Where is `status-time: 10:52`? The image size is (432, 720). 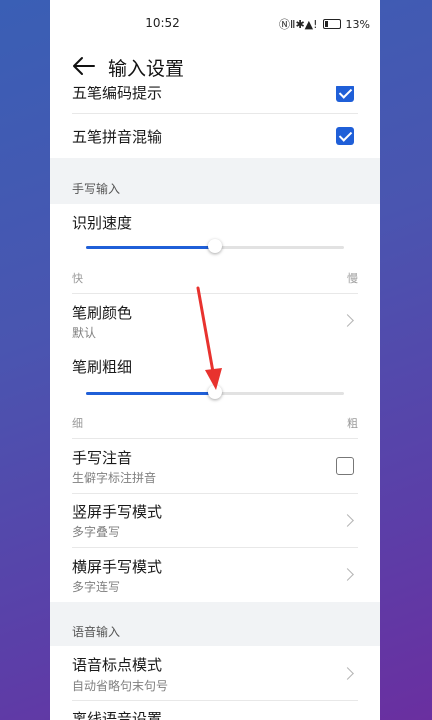
status-time: 10:52 is located at coordinates (162, 23).